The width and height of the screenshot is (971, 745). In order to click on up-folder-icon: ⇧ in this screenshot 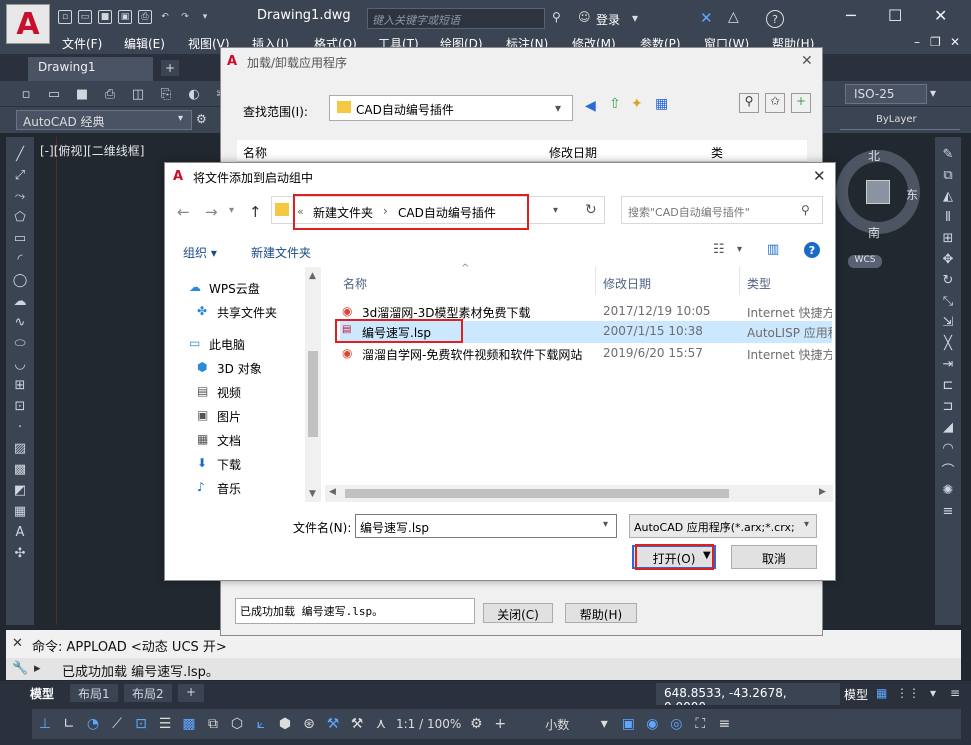, I will do `click(615, 104)`.